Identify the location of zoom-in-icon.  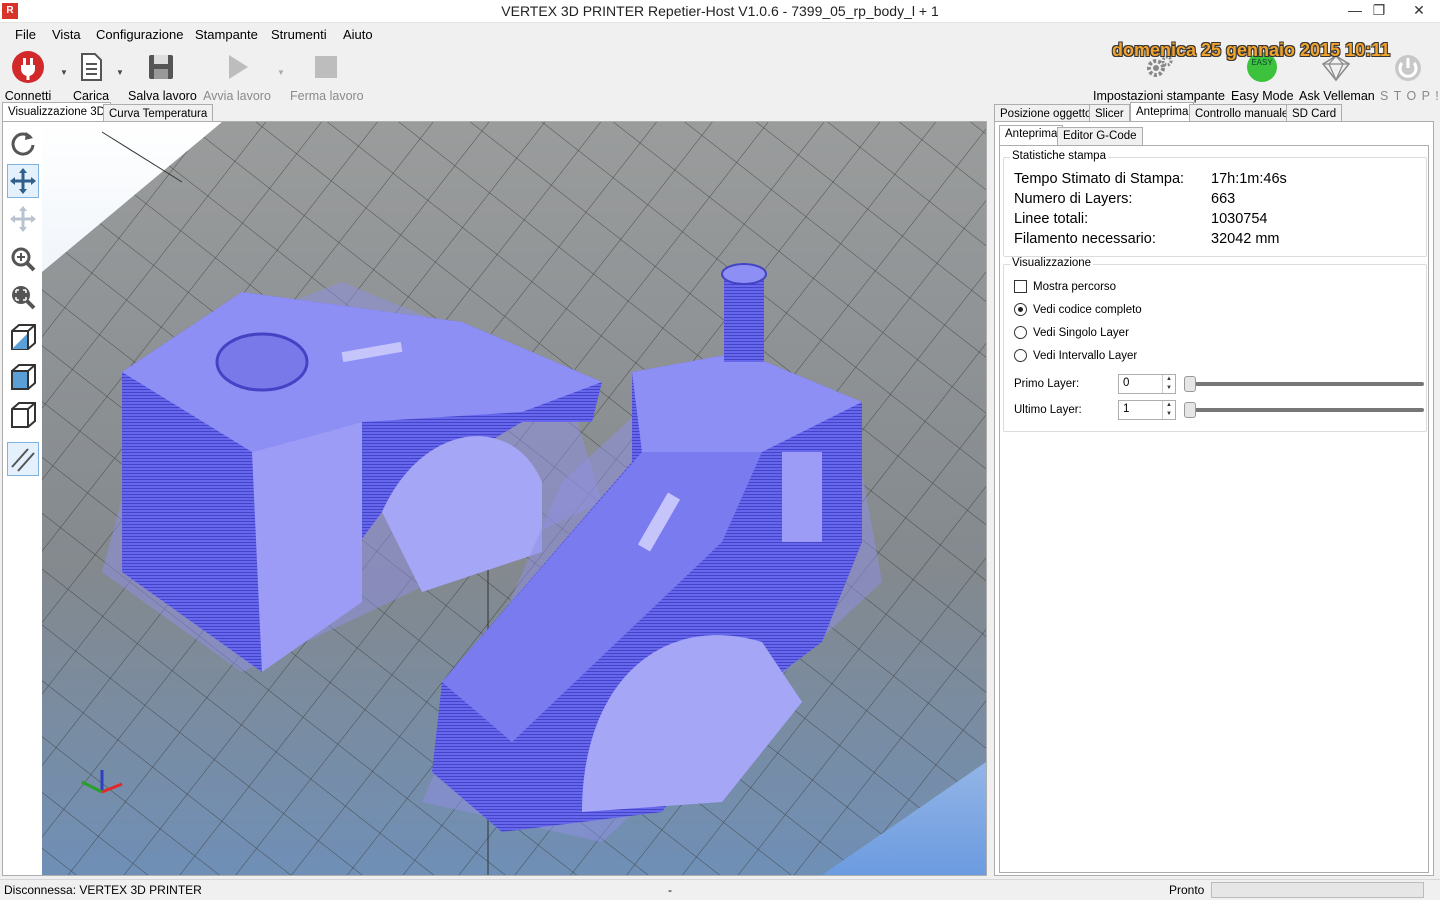
(23, 259).